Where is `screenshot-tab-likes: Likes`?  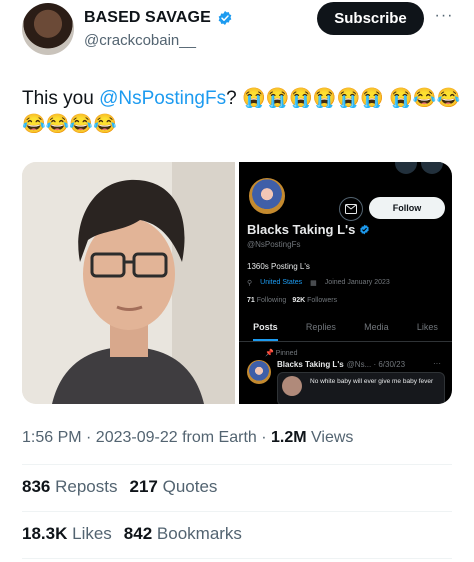 screenshot-tab-likes: Likes is located at coordinates (427, 327).